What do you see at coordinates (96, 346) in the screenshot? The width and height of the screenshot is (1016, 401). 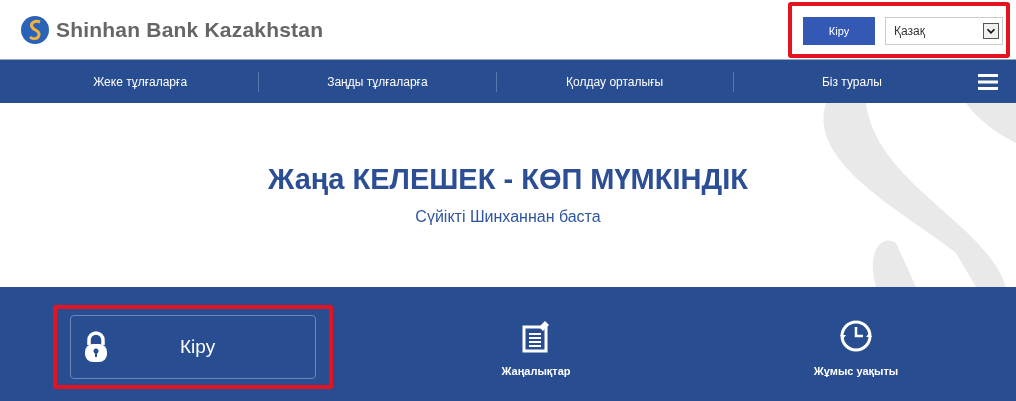 I see `padlock-icon` at bounding box center [96, 346].